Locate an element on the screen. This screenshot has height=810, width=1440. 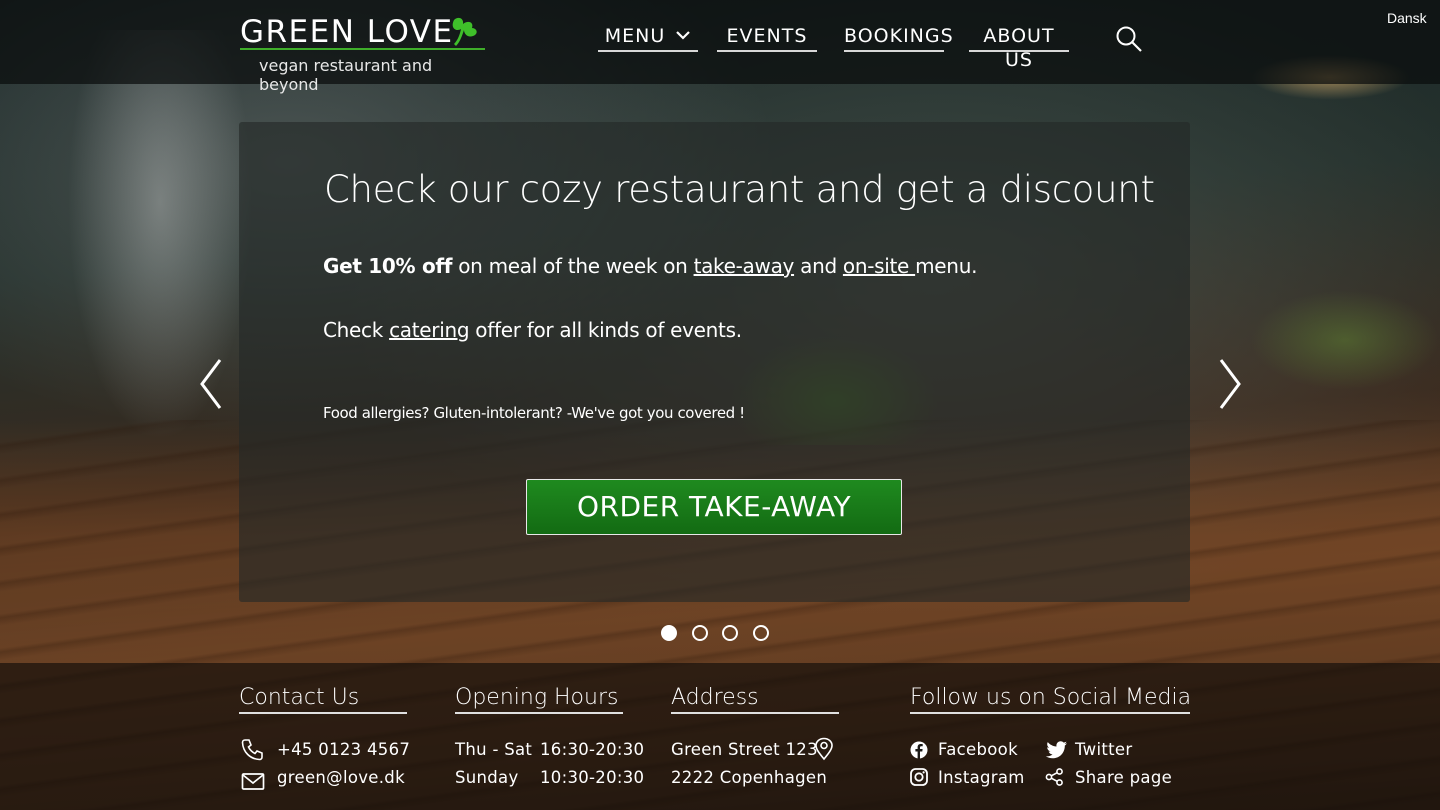
email-link: green@love.dk is located at coordinates (341, 777).